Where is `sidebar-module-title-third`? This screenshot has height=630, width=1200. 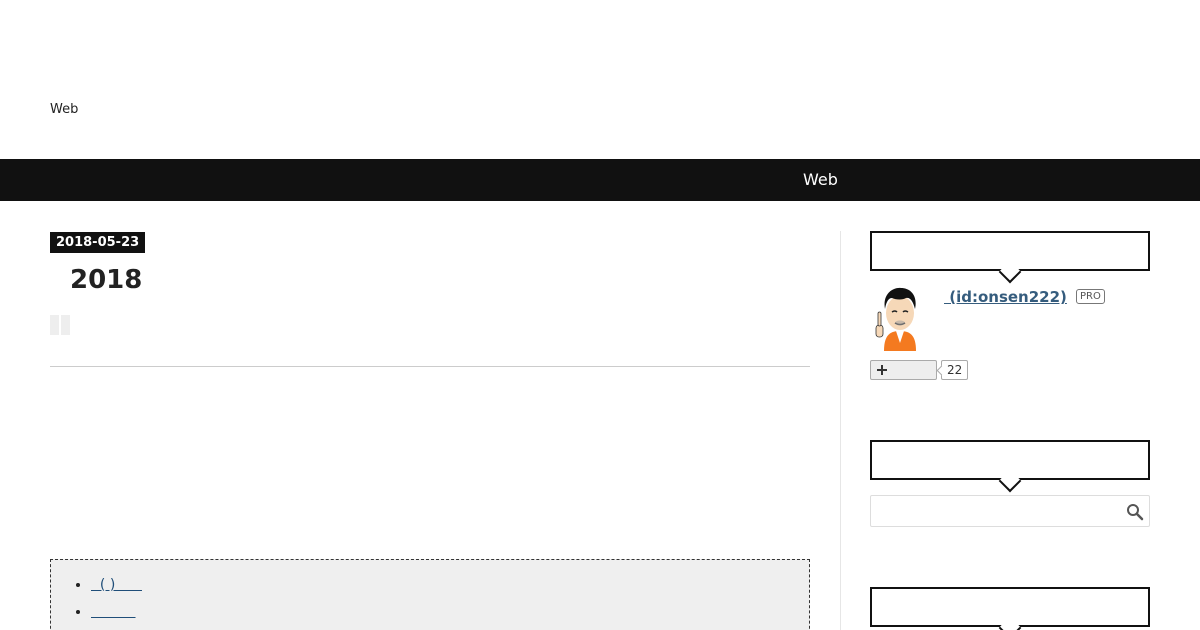 sidebar-module-title-third is located at coordinates (1010, 607).